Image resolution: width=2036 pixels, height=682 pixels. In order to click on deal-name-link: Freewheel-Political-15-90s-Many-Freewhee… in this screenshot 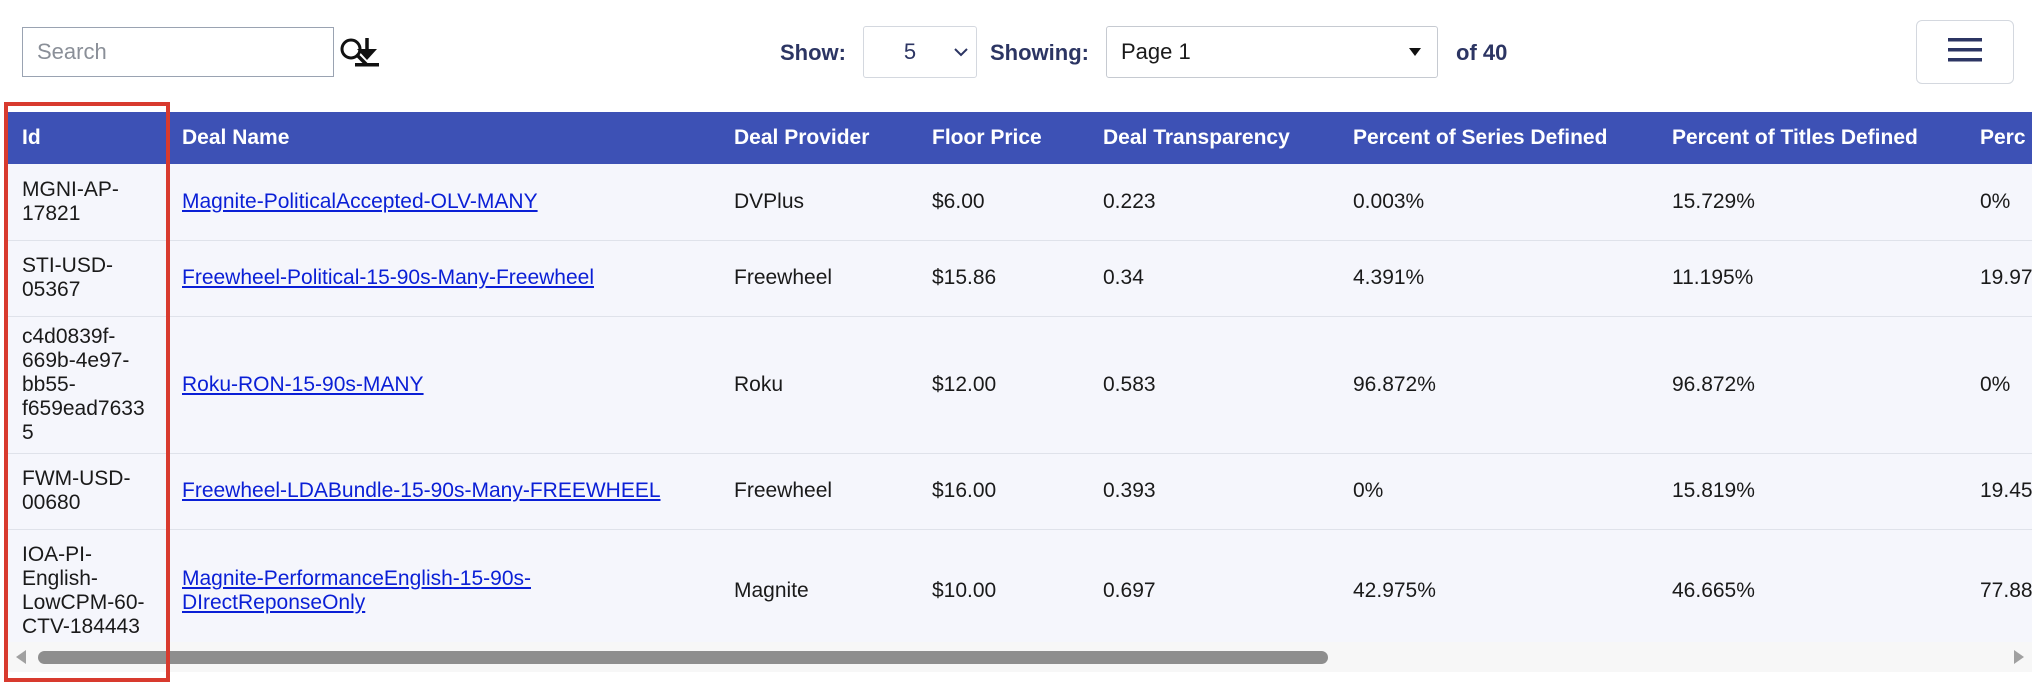, I will do `click(388, 277)`.